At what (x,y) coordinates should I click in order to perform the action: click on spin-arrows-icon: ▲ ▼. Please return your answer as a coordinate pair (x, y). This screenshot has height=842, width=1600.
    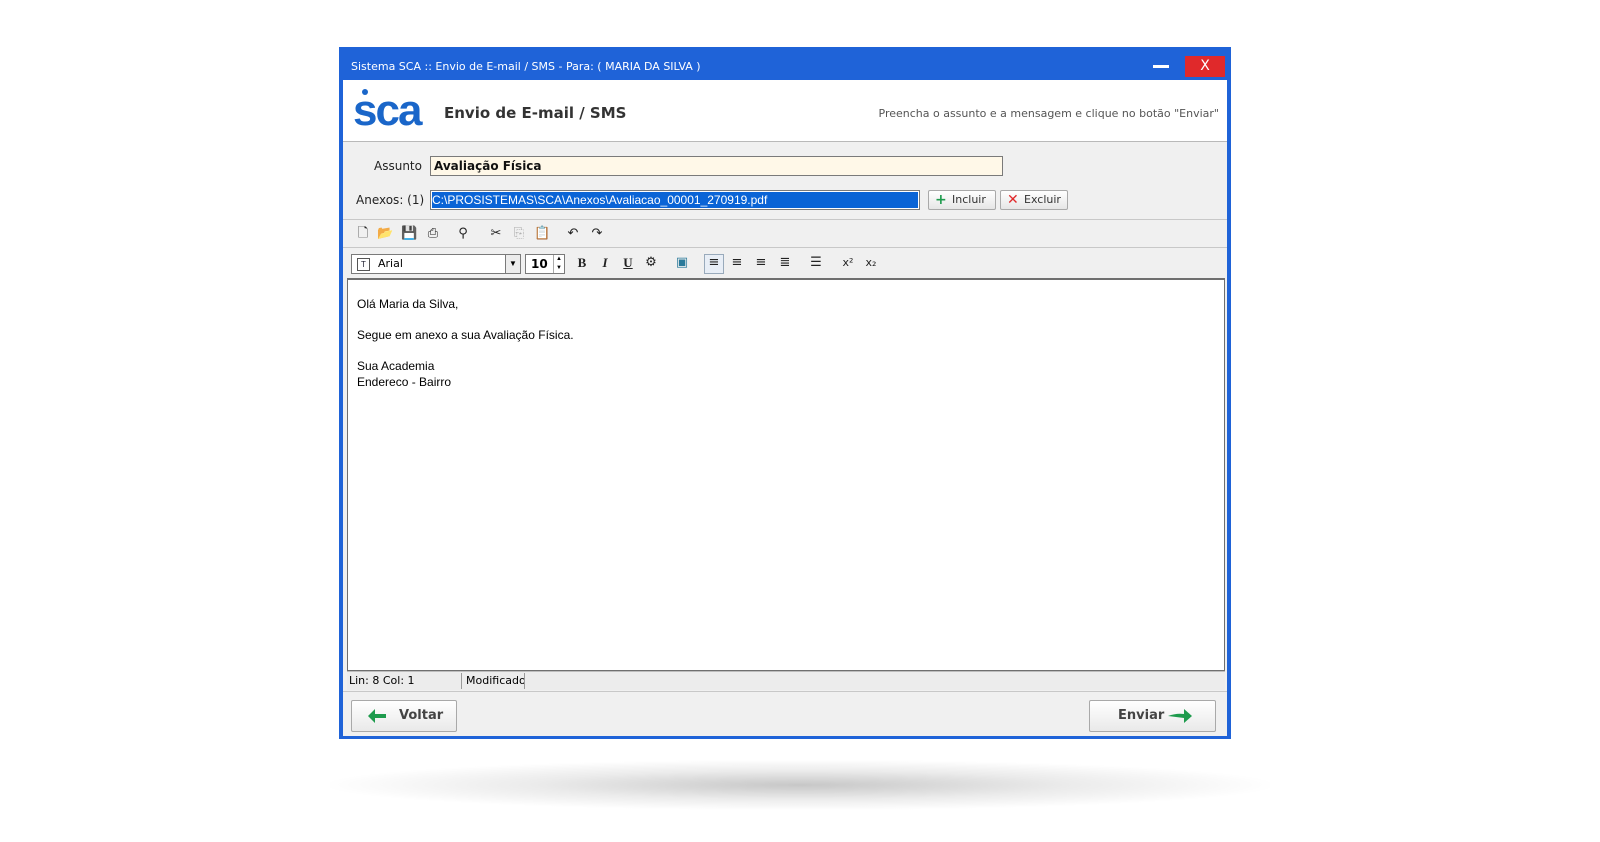
    Looking at the image, I should click on (558, 264).